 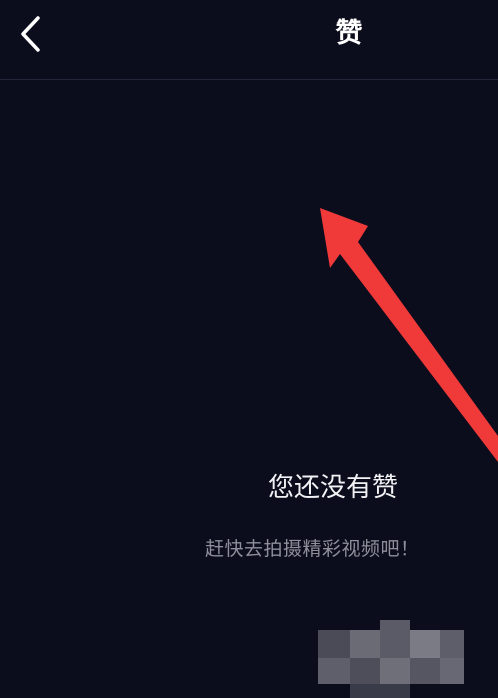 I want to click on navigation-bar: 赞, so click(x=249, y=40).